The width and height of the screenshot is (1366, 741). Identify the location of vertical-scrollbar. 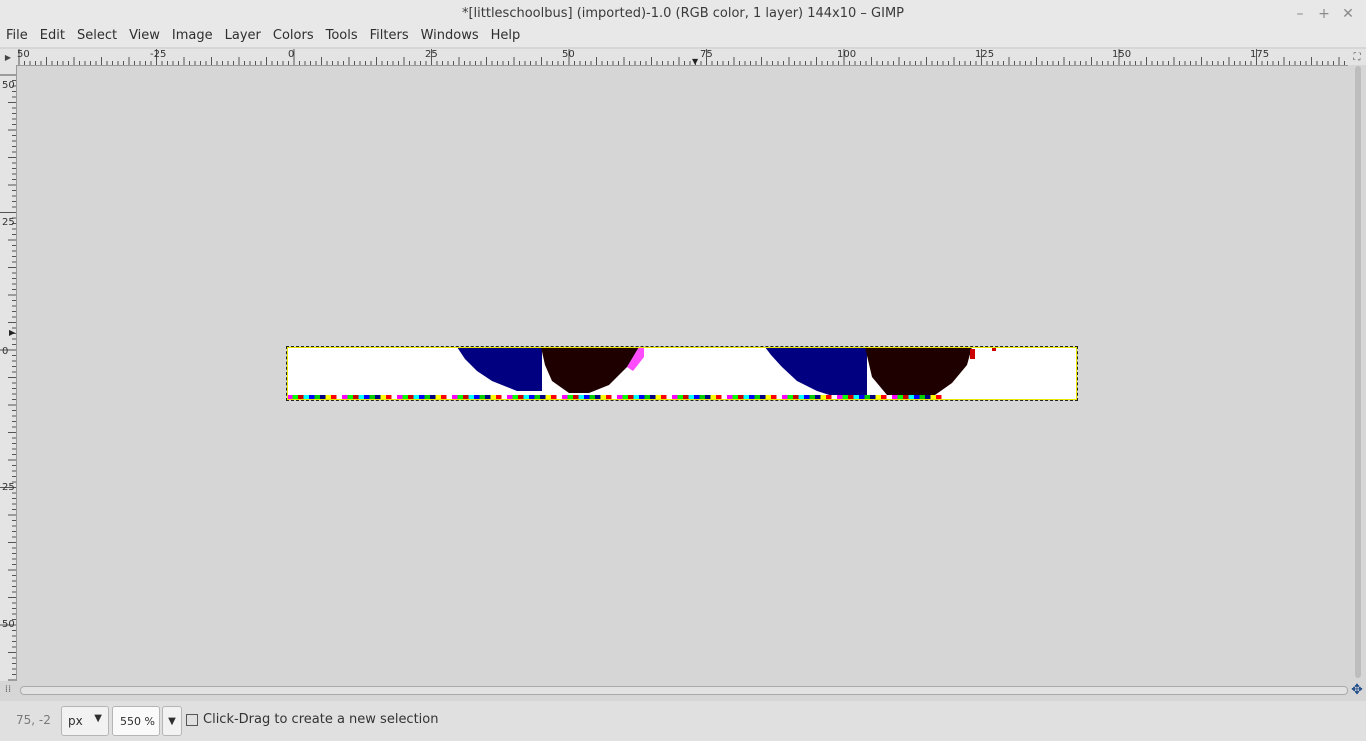
(1358, 374).